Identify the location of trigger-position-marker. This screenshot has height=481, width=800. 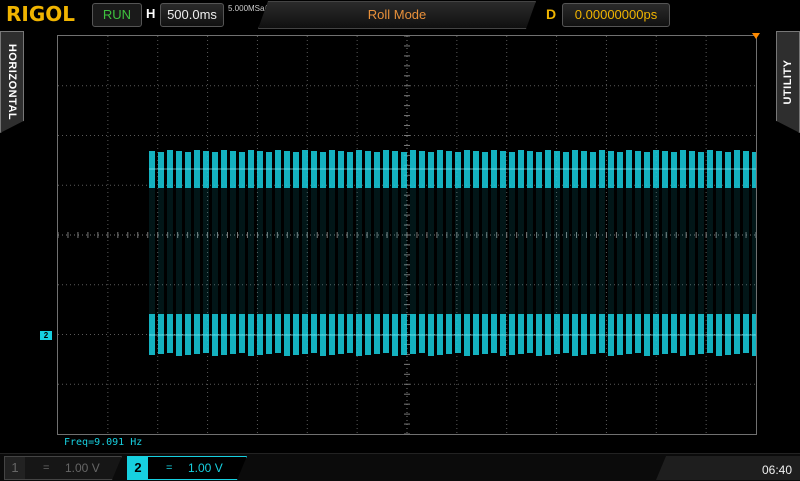
(756, 36).